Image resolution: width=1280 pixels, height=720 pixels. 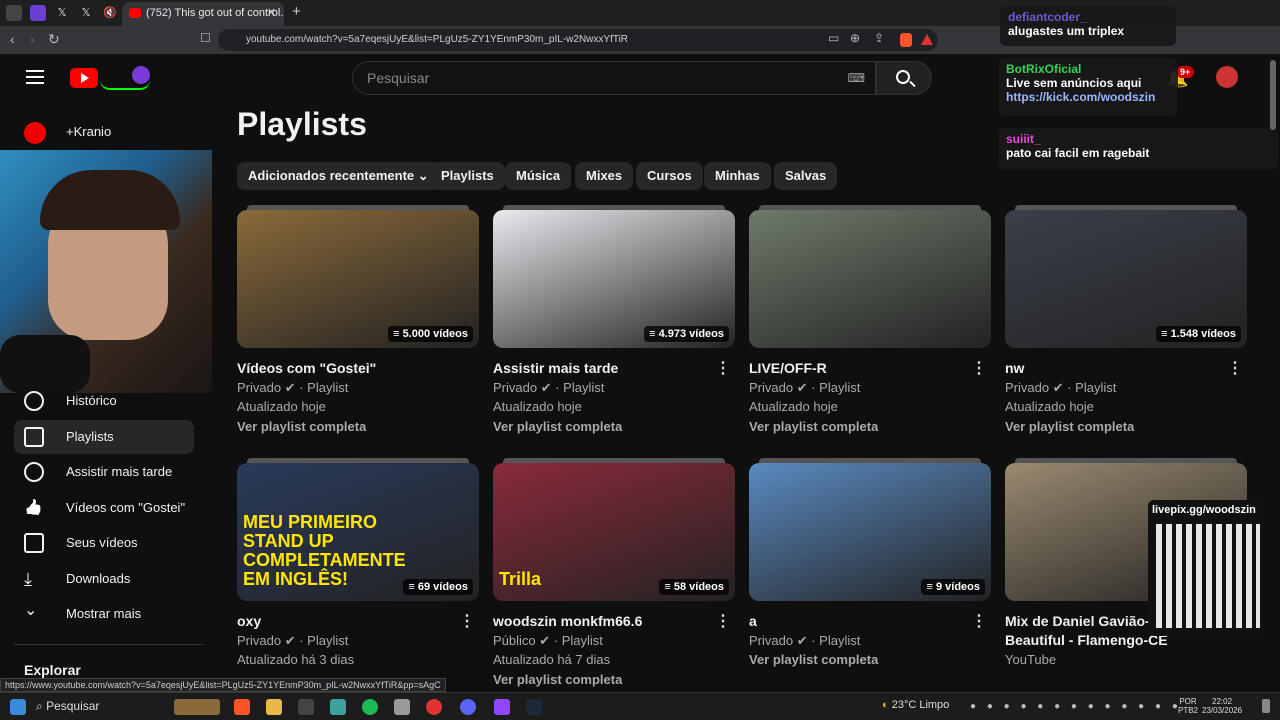 What do you see at coordinates (1266, 706) in the screenshot?
I see `notification-center-icon` at bounding box center [1266, 706].